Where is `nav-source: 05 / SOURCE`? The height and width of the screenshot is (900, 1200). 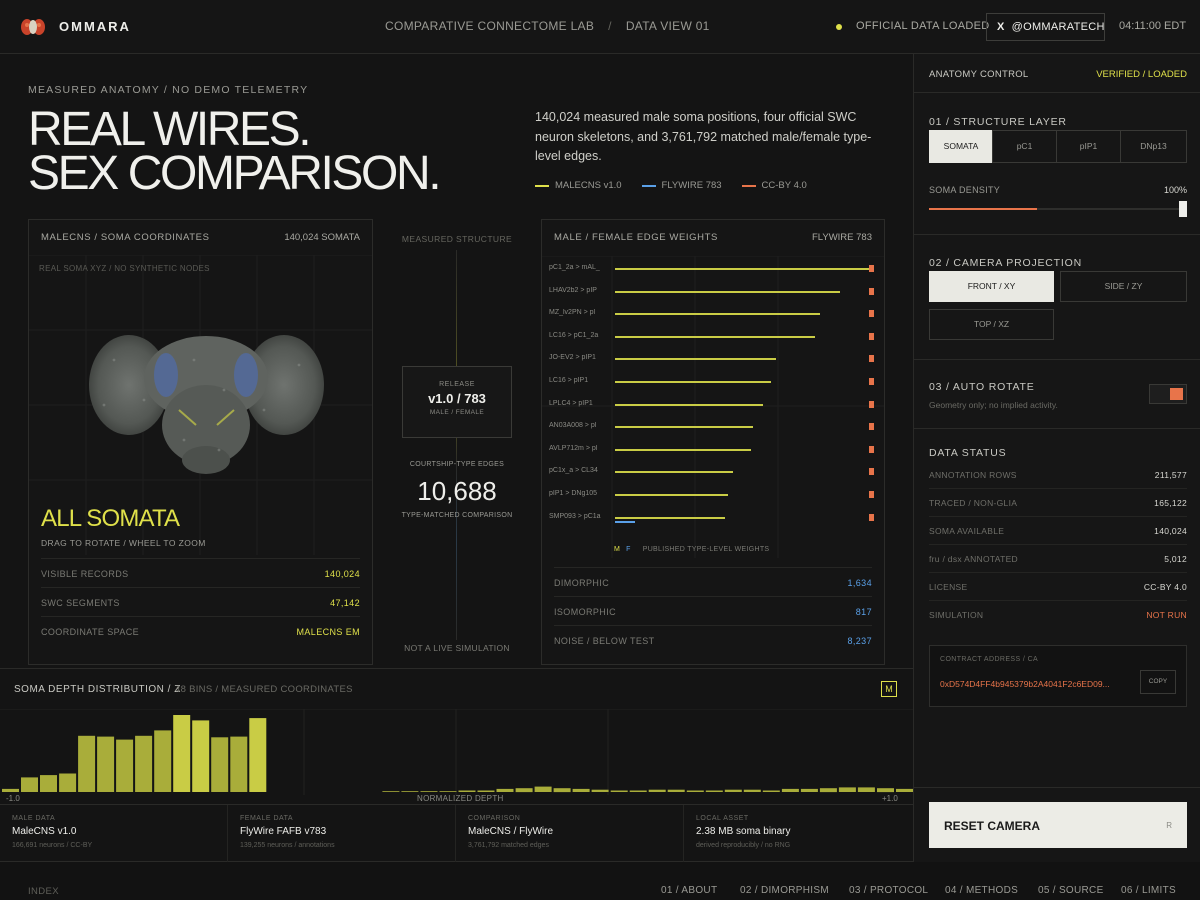
nav-source: 05 / SOURCE is located at coordinates (1071, 890).